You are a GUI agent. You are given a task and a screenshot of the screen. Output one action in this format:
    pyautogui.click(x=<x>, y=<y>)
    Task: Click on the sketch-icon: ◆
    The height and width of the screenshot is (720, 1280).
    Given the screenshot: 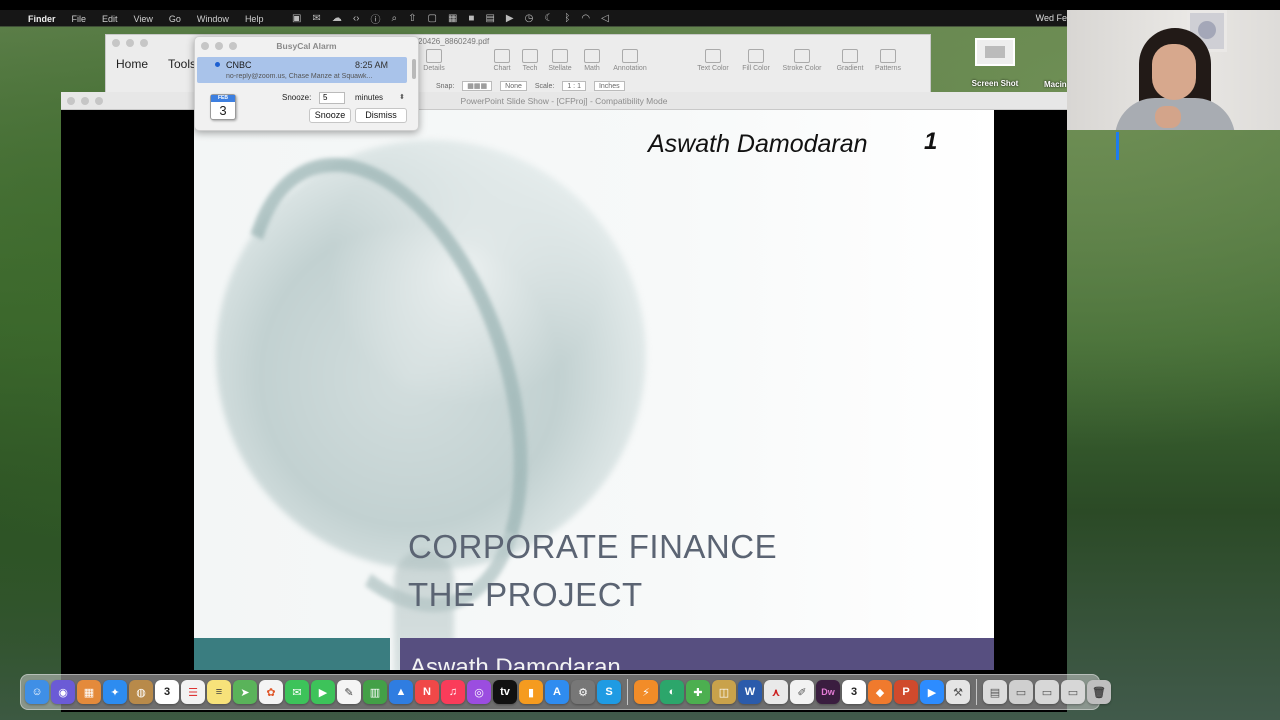 What is the action you would take?
    pyautogui.click(x=880, y=692)
    